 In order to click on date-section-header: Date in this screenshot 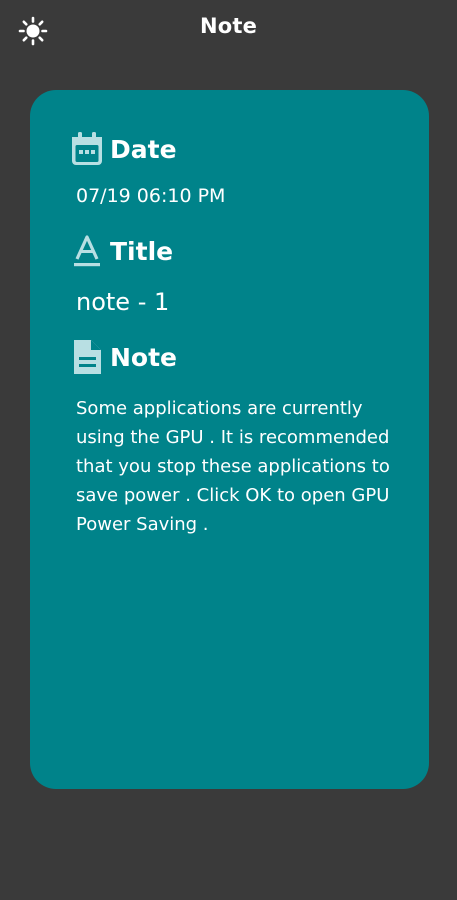, I will do `click(123, 149)`.